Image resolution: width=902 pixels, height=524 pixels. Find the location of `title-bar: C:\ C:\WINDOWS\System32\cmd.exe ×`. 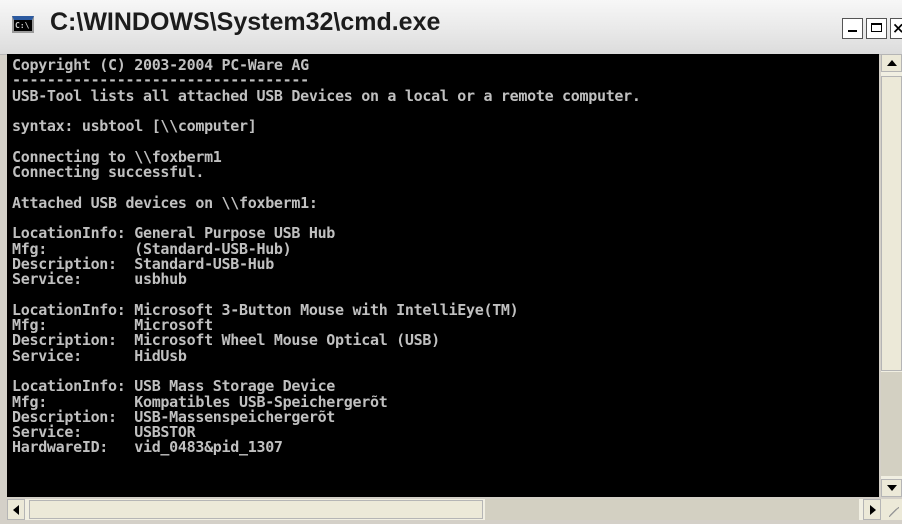

title-bar: C:\ C:\WINDOWS\System32\cmd.exe × is located at coordinates (451, 27).